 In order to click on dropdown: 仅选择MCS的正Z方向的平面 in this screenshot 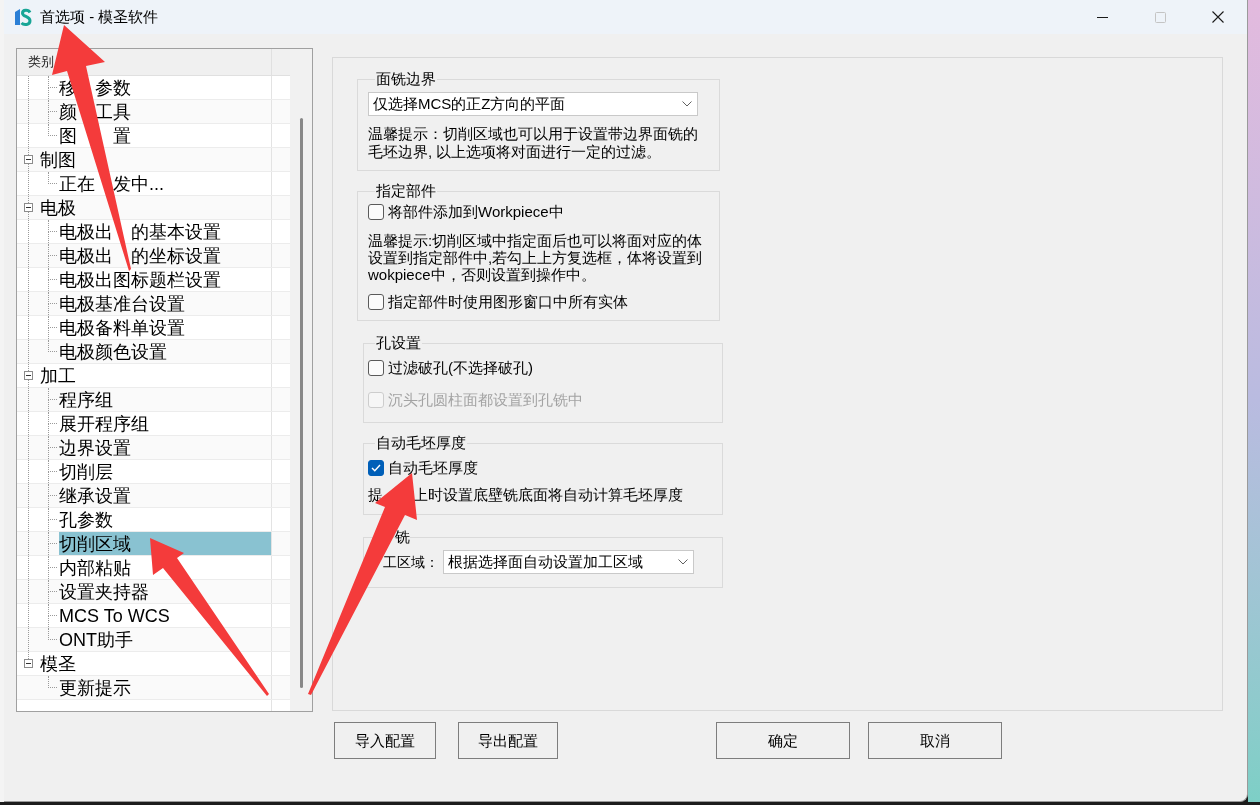, I will do `click(533, 104)`.